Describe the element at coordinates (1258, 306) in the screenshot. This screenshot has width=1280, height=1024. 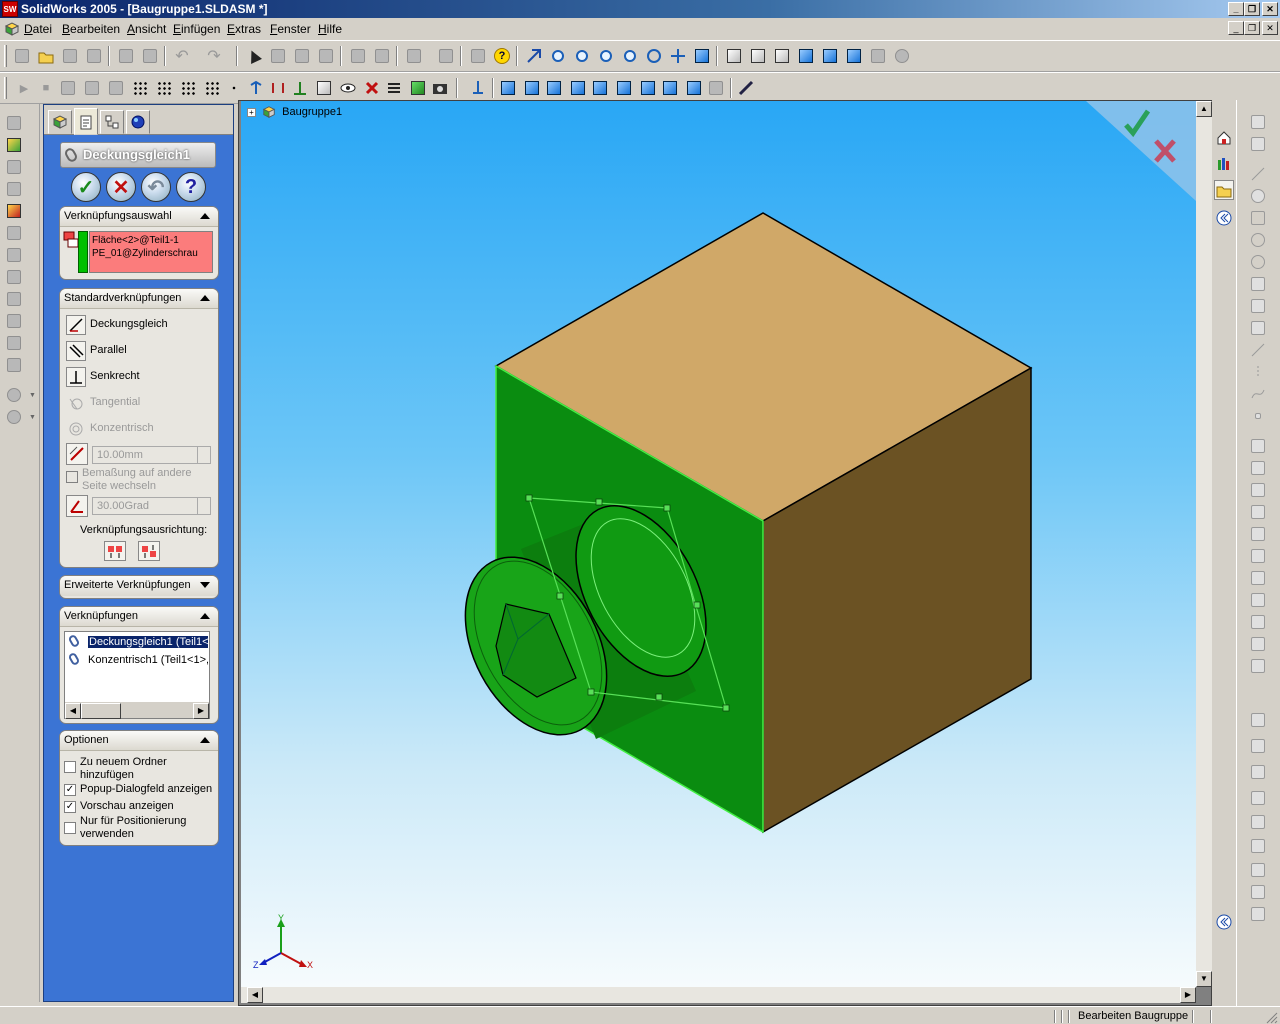
I see `three-point-arc-icon` at that location.